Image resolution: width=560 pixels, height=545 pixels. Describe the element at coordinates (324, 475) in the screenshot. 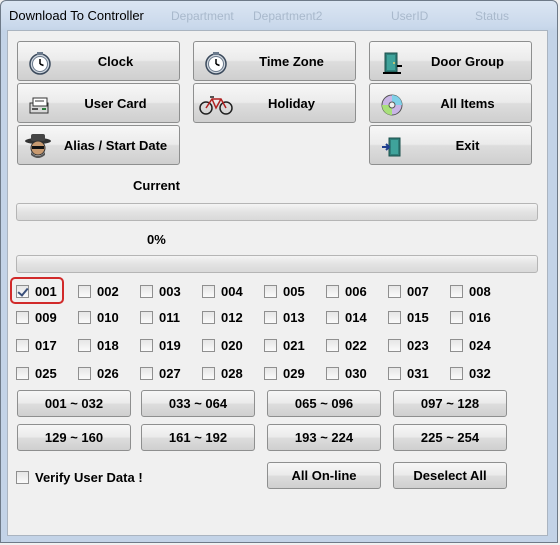

I see `all-online-button: All On-line` at that location.